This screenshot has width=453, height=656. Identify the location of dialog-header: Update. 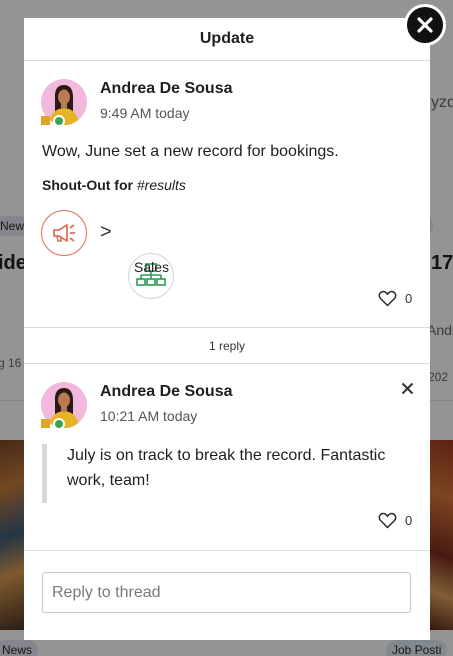
(227, 39).